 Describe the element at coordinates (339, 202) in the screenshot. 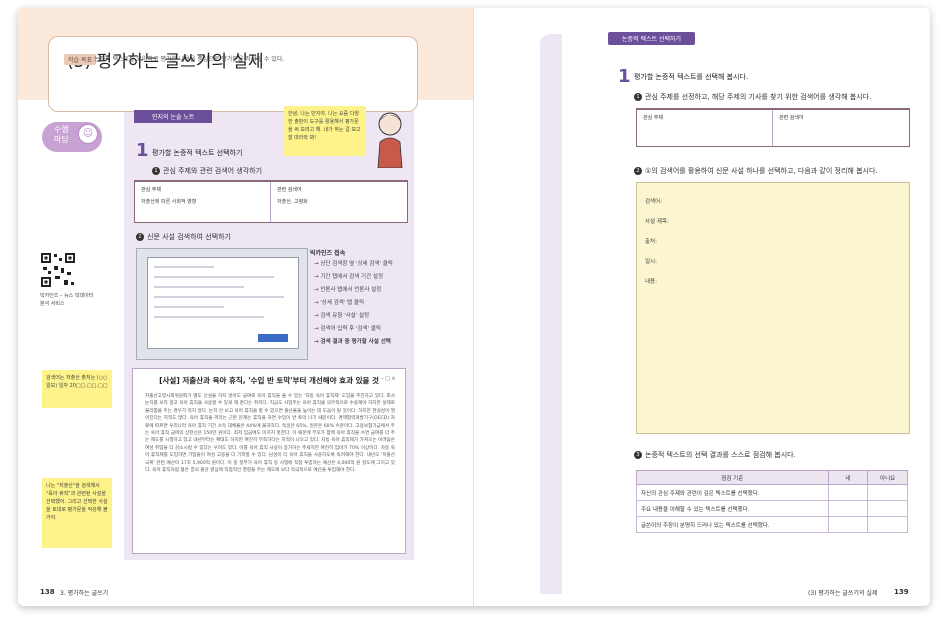

I see `keyword-cell: 관련 검색어 저출산, 고령화` at that location.